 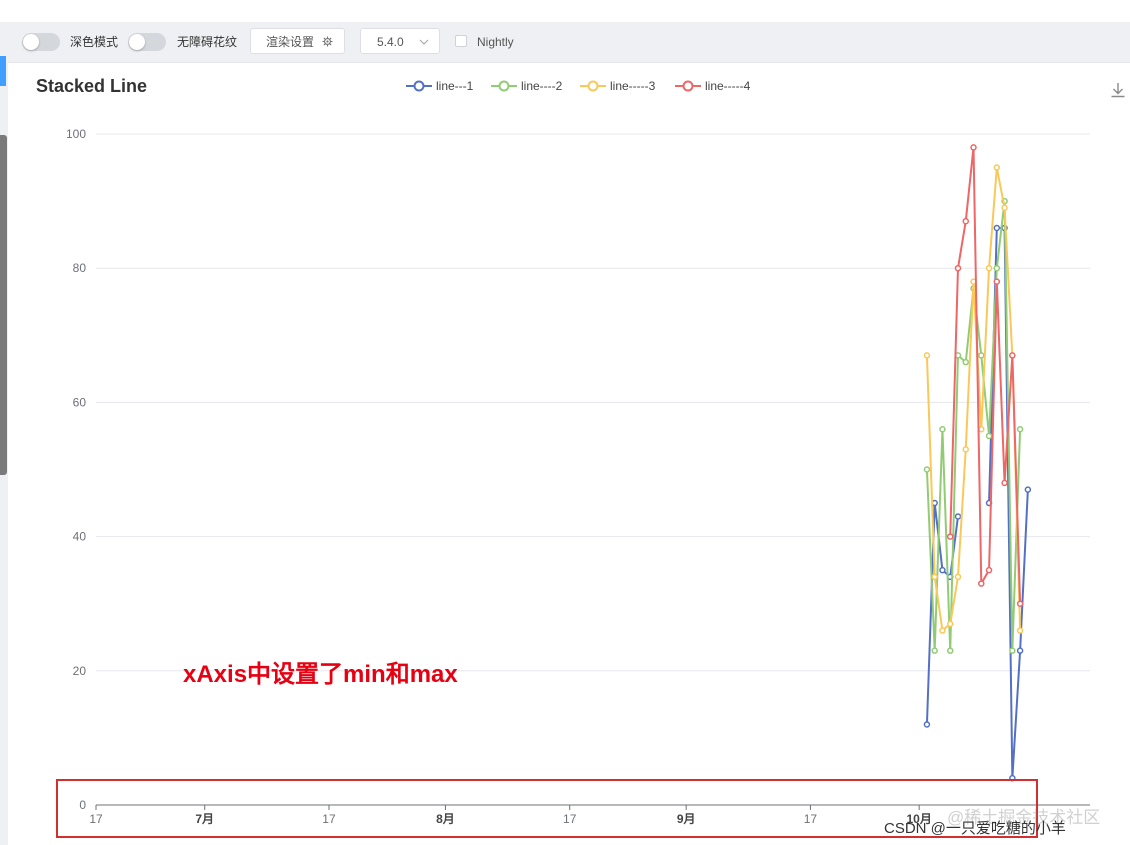 What do you see at coordinates (76, 134) in the screenshot?
I see `y-tick-label: 100` at bounding box center [76, 134].